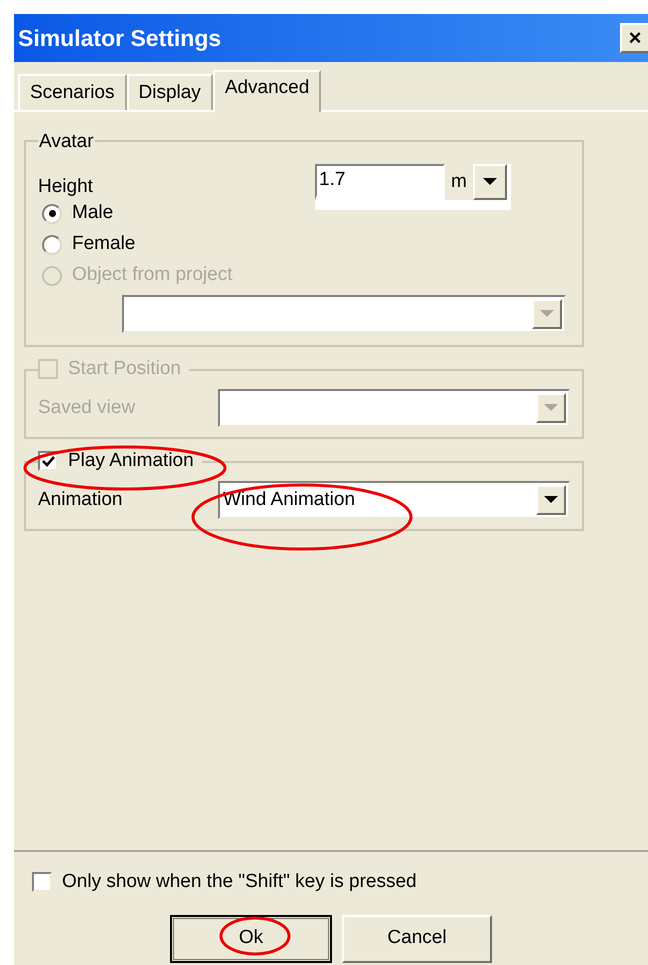 The image size is (648, 965). I want to click on radio-label: Male, so click(93, 213).